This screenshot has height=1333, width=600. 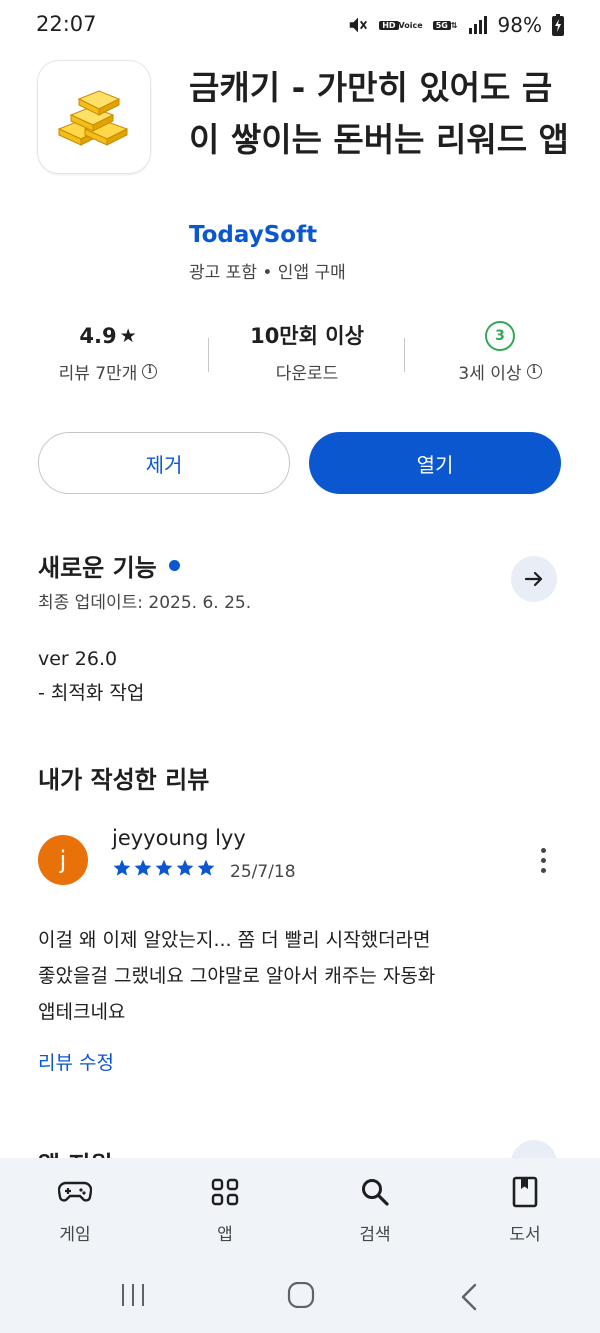 I want to click on avatar: j, so click(x=63, y=860).